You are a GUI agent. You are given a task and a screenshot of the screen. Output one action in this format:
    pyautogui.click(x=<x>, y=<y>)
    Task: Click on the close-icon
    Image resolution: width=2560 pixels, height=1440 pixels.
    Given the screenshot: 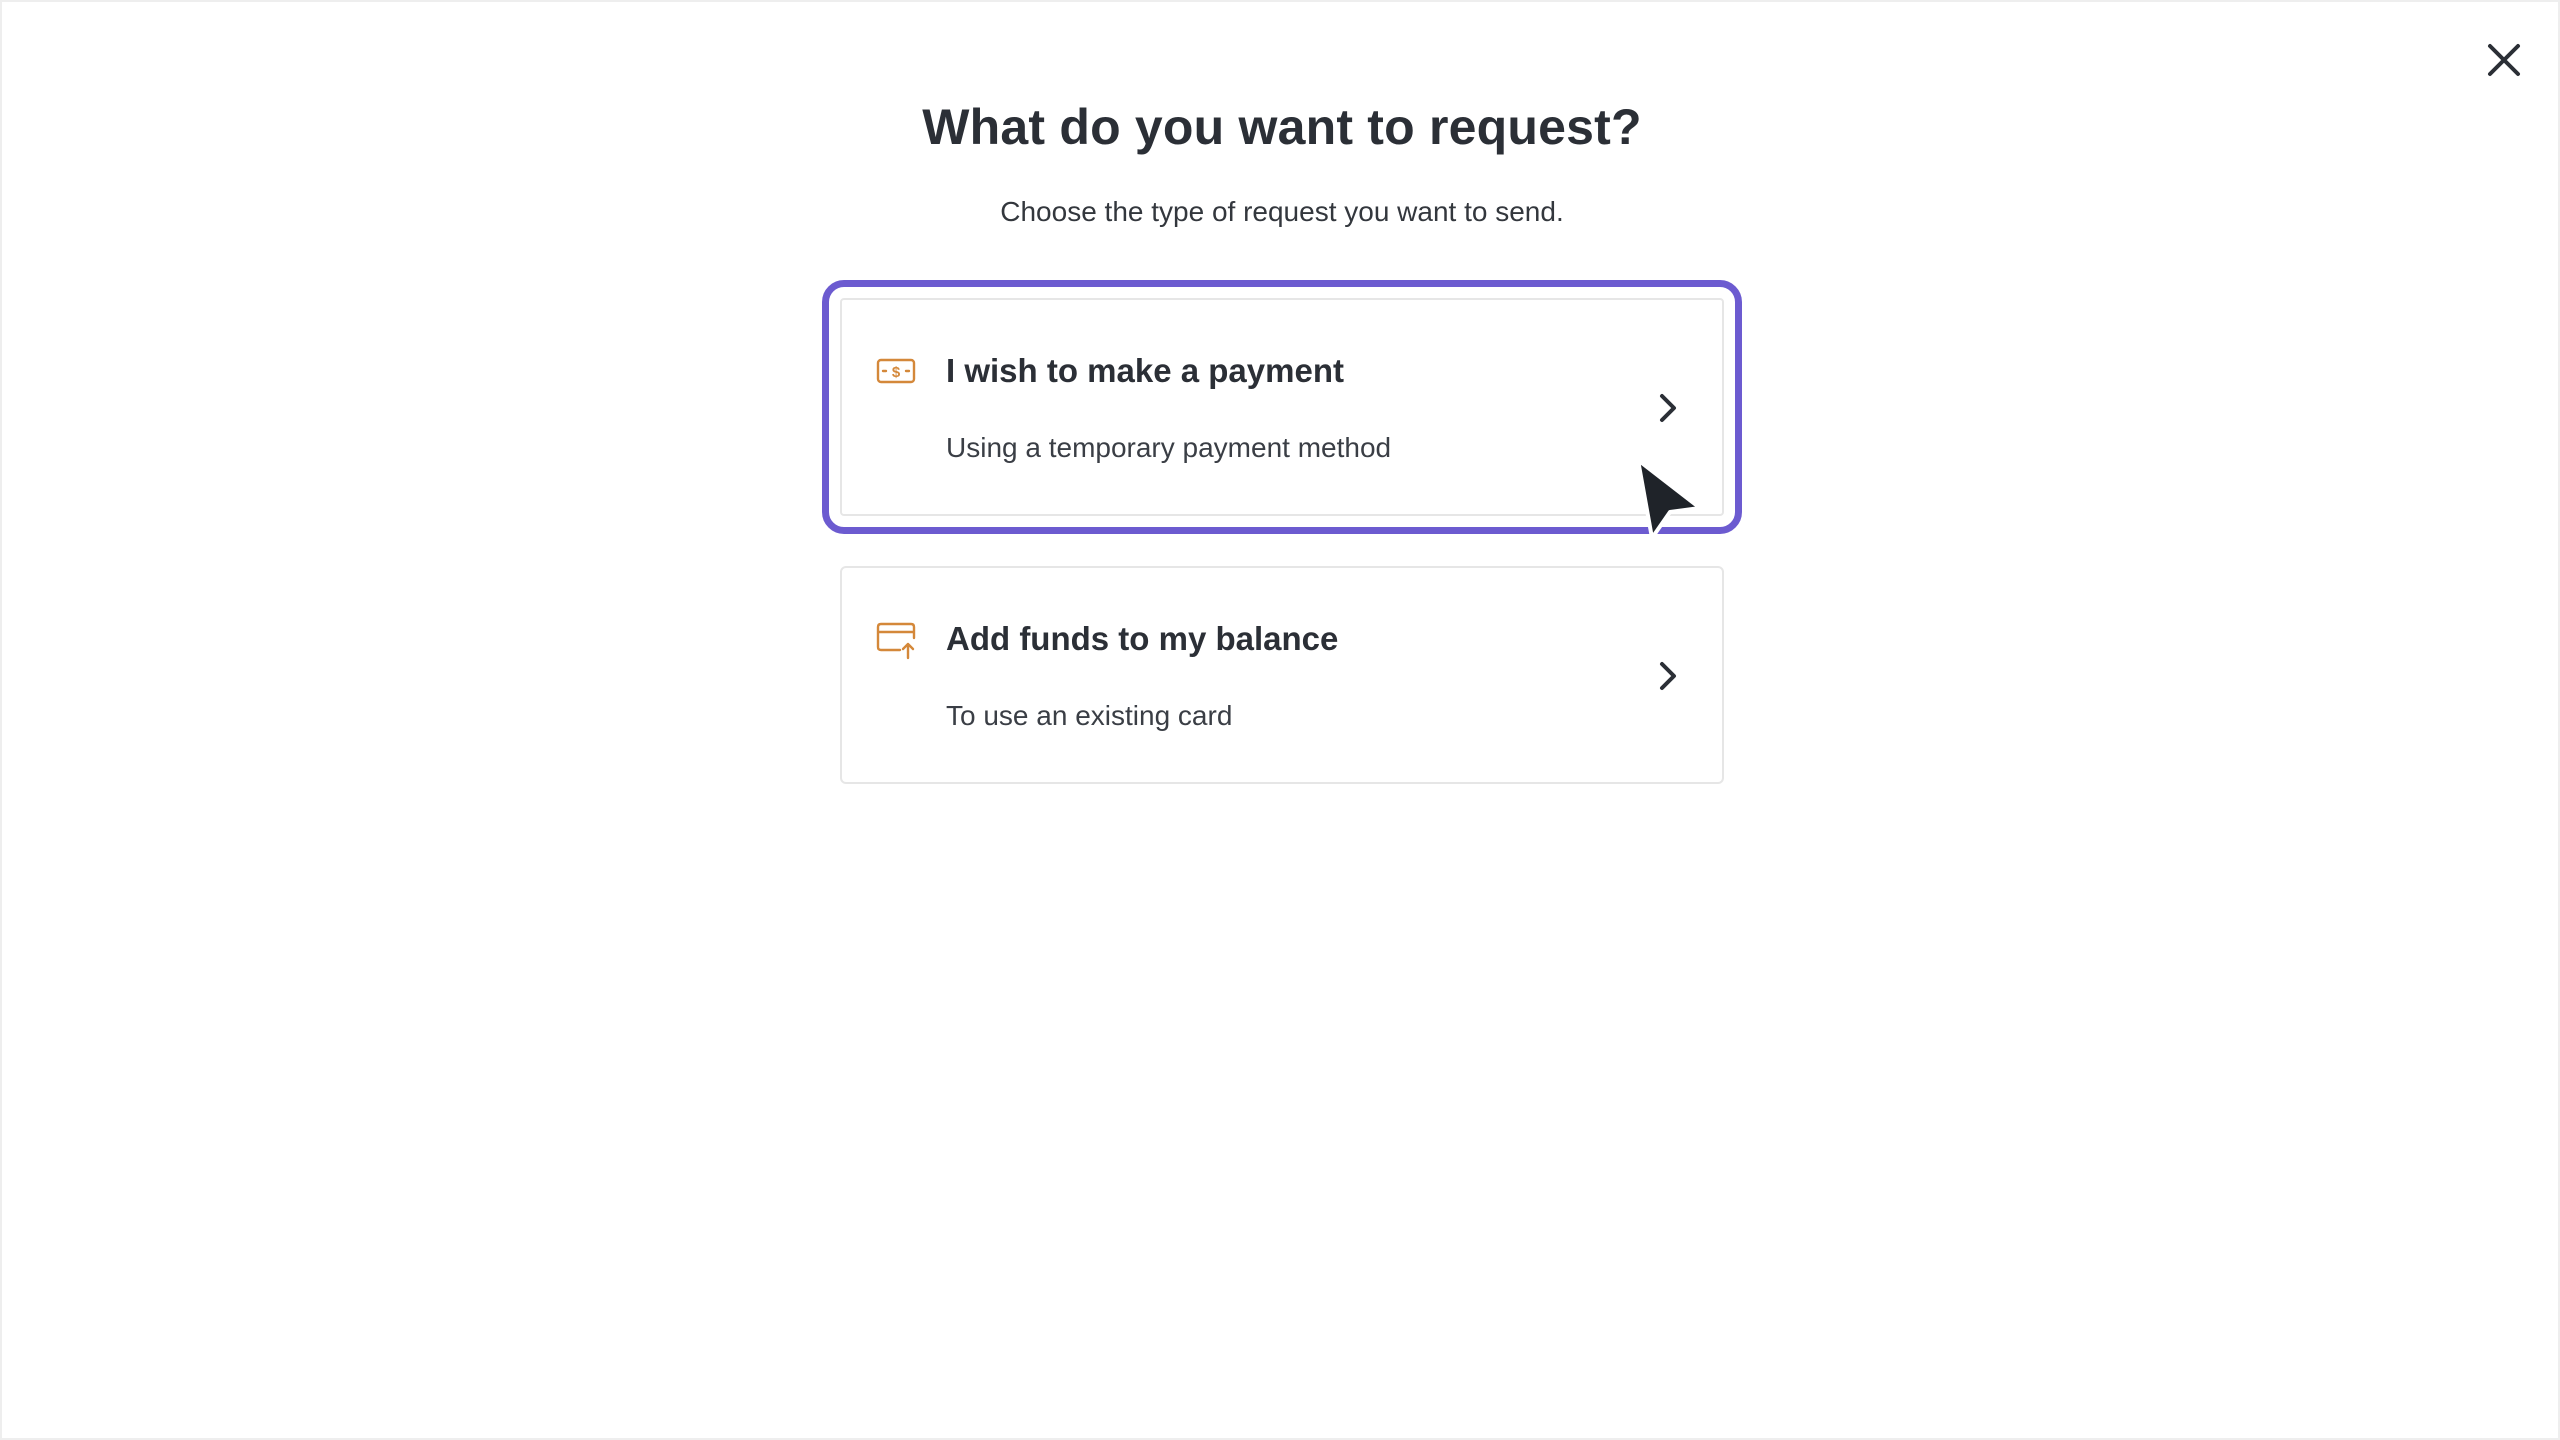 What is the action you would take?
    pyautogui.click(x=2504, y=60)
    